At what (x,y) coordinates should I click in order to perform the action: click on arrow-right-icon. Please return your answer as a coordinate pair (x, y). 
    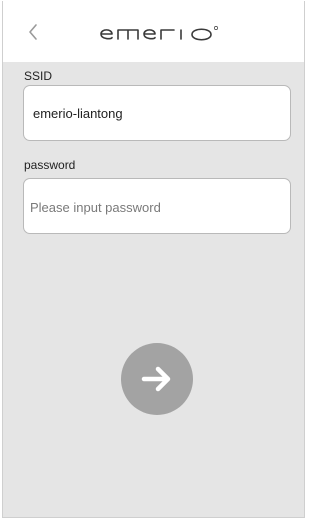
    Looking at the image, I should click on (156, 379).